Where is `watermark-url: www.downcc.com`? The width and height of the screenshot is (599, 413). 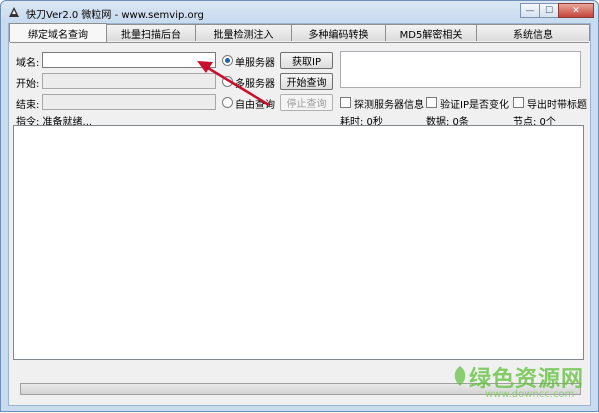 watermark-url: www.downcc.com is located at coordinates (530, 394).